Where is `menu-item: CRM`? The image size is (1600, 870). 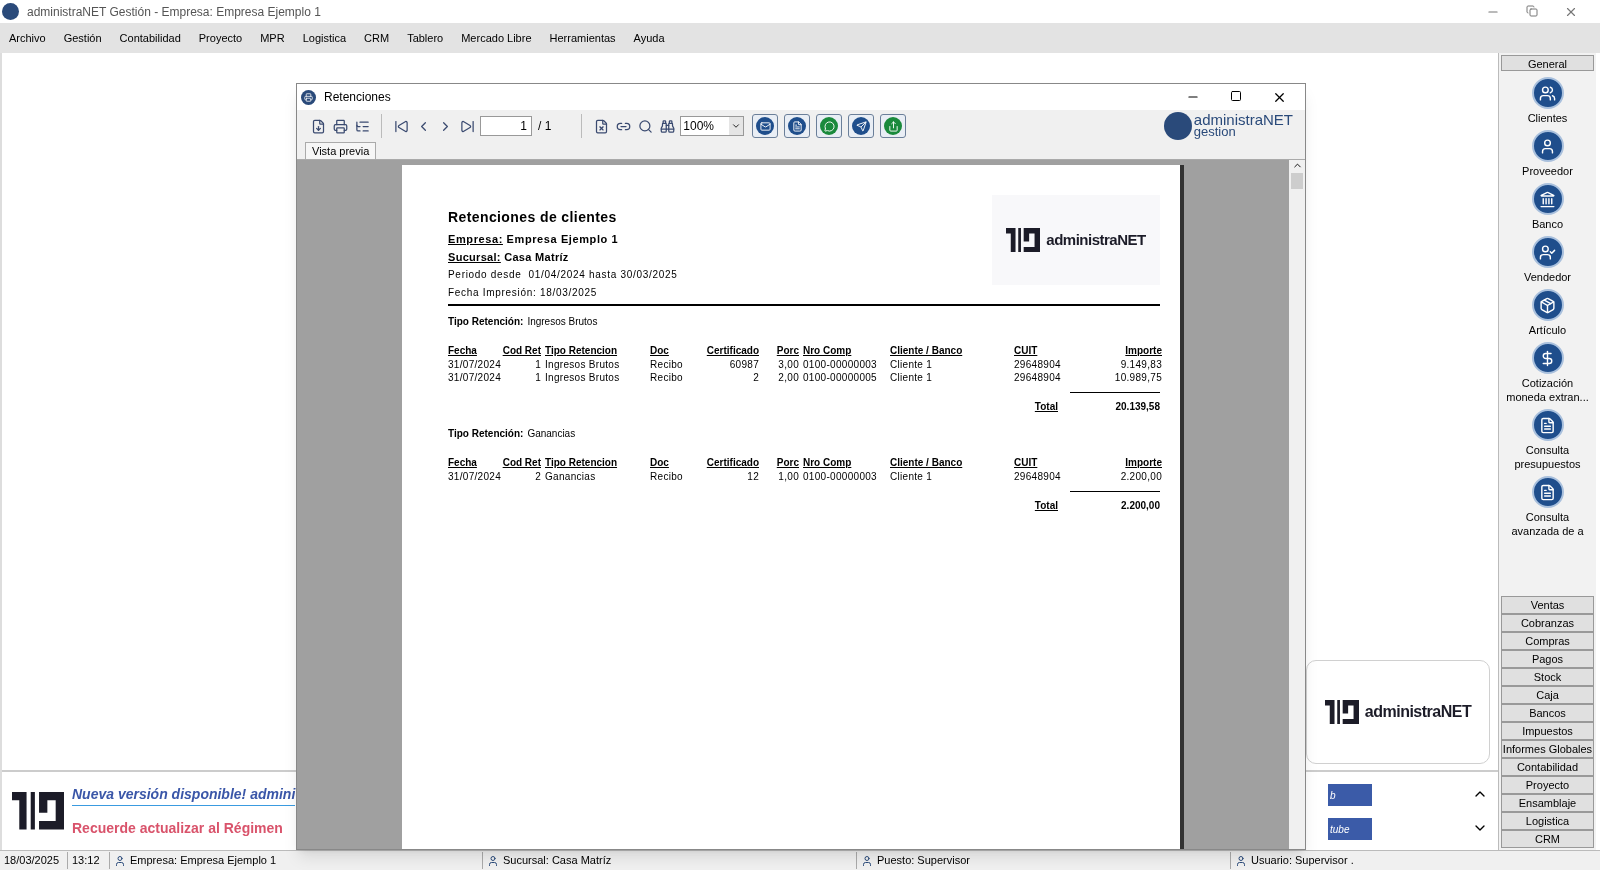 menu-item: CRM is located at coordinates (377, 38).